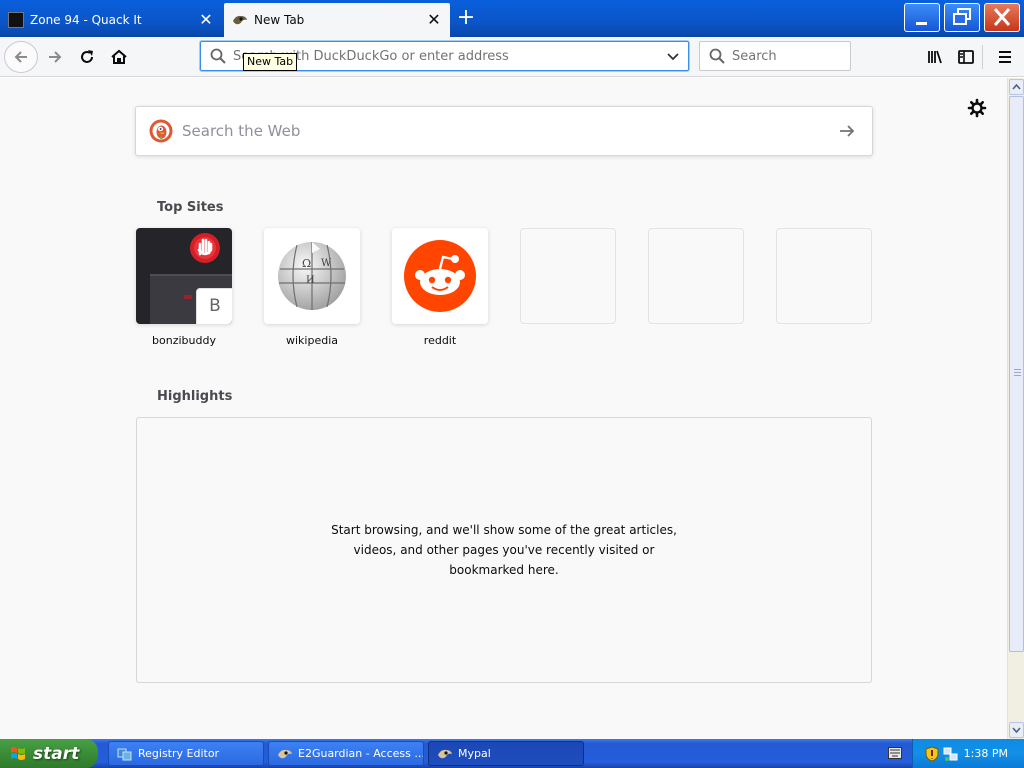  I want to click on back-arrow-icon, so click(20, 57).